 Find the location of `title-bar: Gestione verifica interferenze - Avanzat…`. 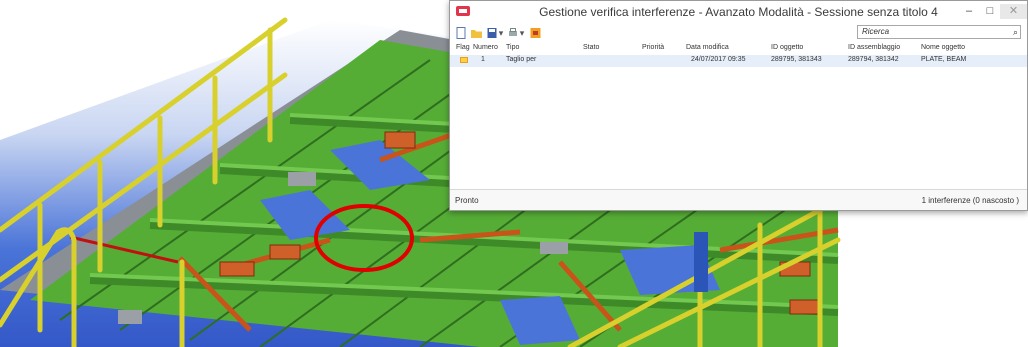

title-bar: Gestione verifica interferenze - Avanzat… is located at coordinates (738, 12).